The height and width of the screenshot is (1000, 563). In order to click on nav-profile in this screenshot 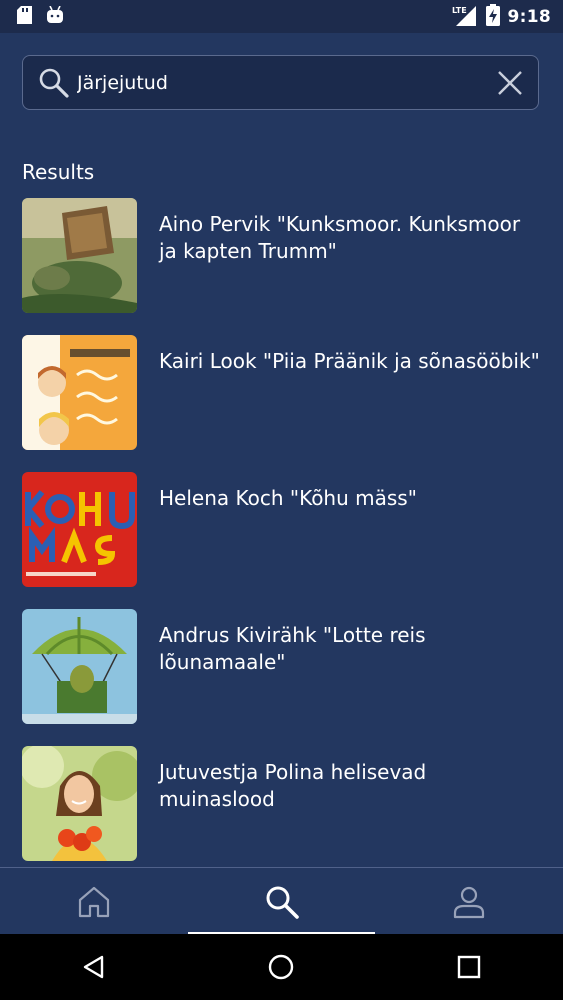, I will do `click(469, 901)`.